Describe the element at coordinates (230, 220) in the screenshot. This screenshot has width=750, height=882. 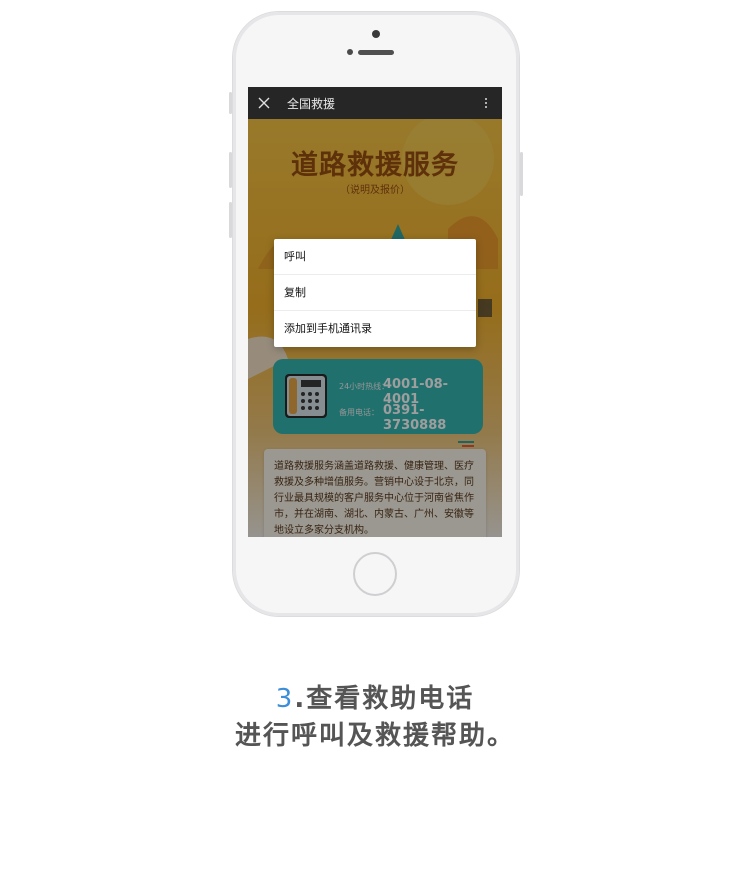
I see `phone-volume-down` at that location.